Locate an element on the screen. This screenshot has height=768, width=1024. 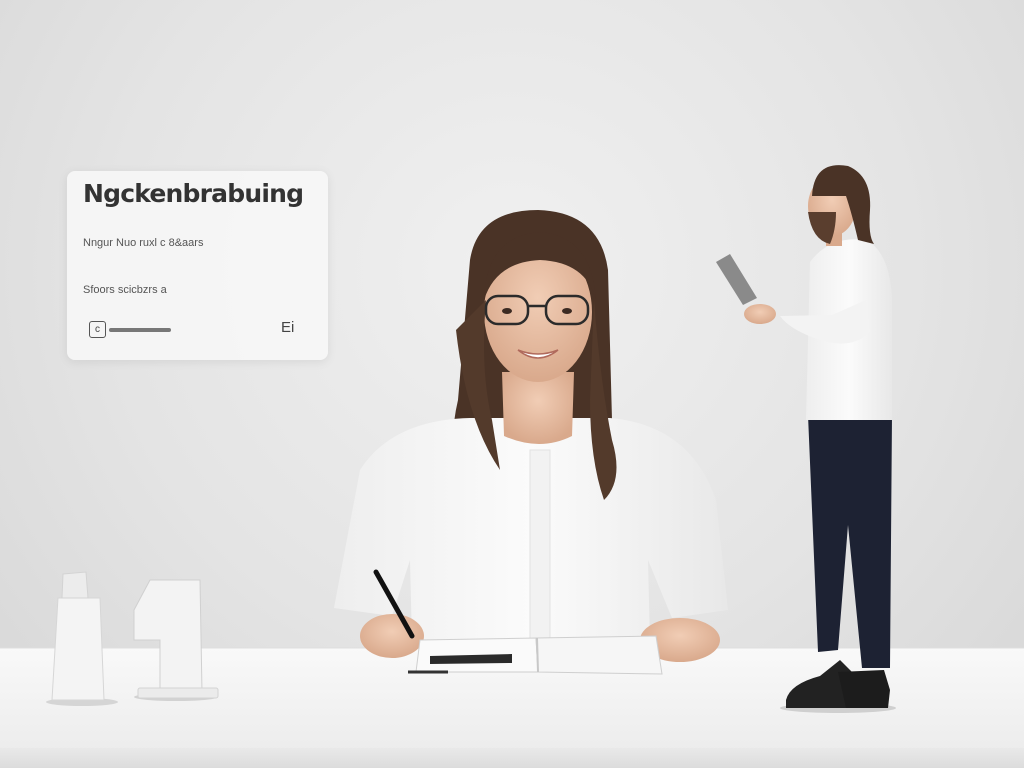
card-title: Ngckenbrabuing is located at coordinates (193, 193).